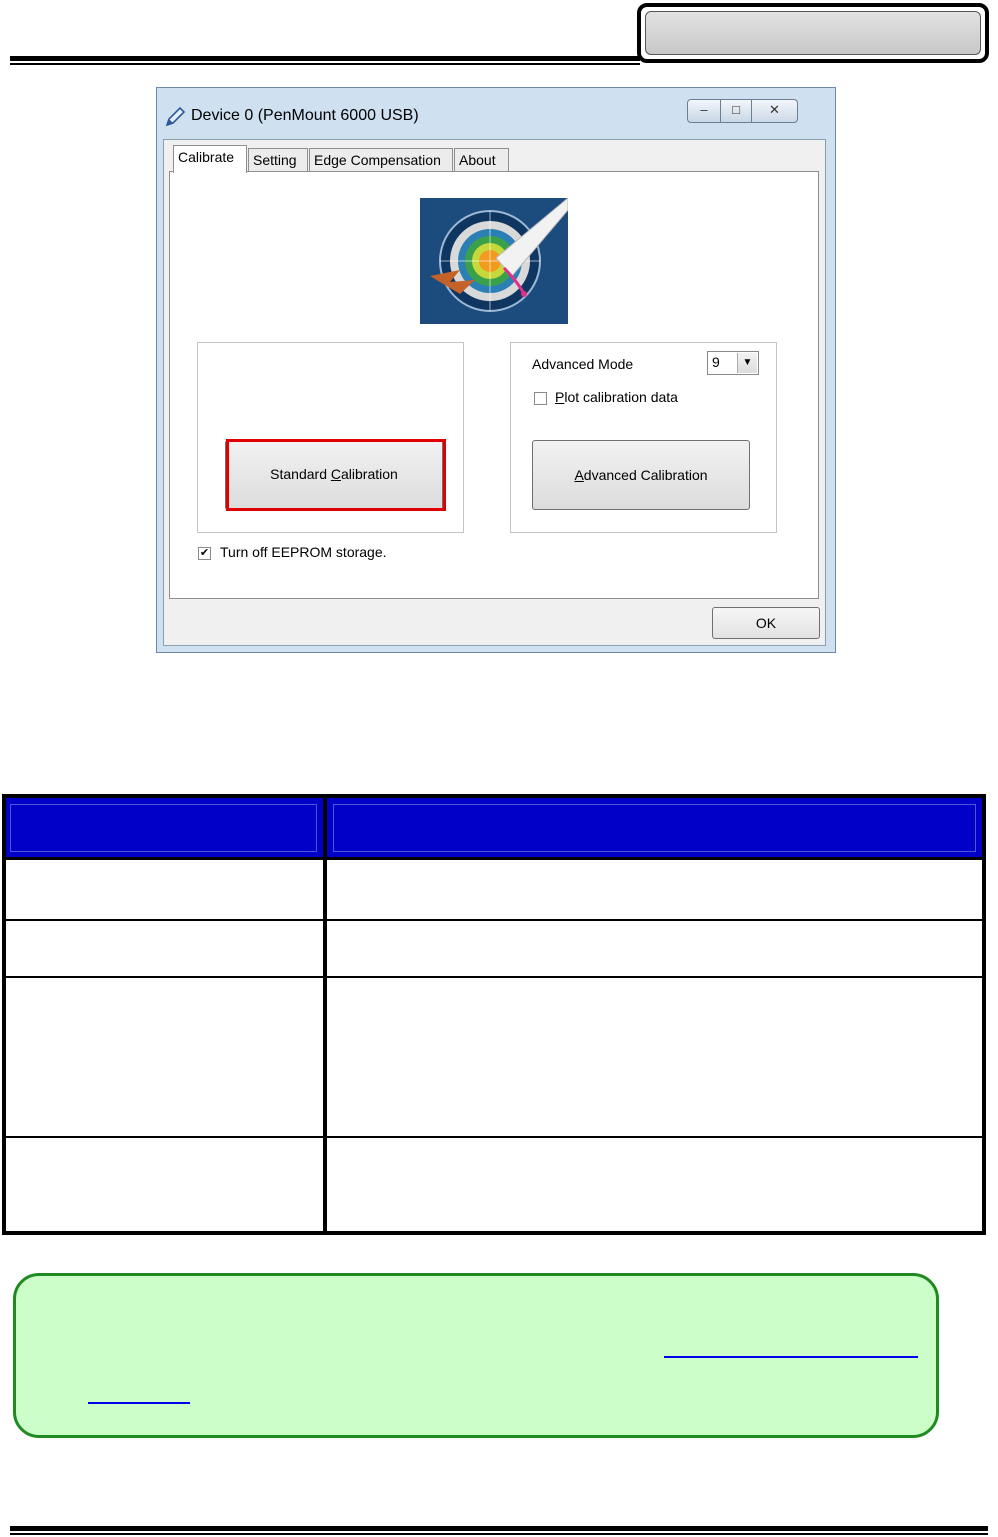 The image size is (998, 1537). Describe the element at coordinates (325, 58) in the screenshot. I see `header-rule` at that location.